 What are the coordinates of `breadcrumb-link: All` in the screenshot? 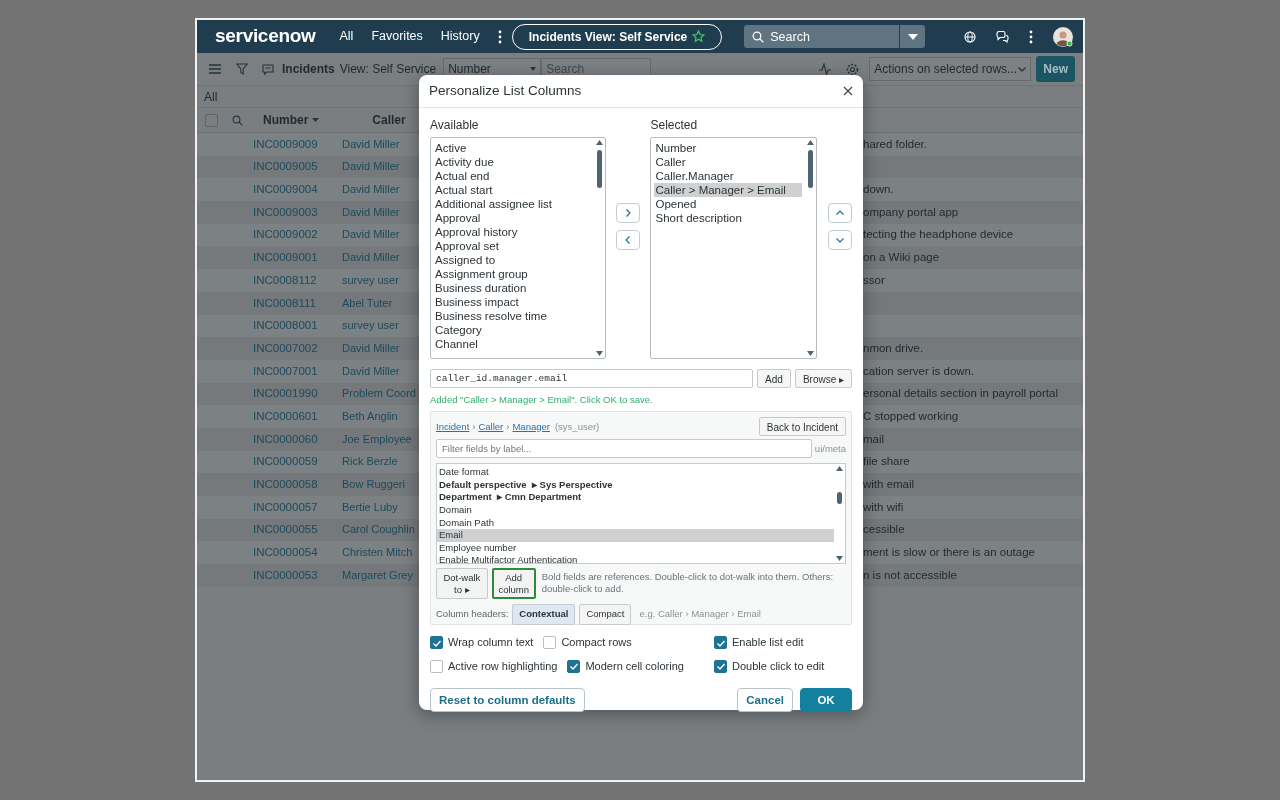 It's located at (211, 97).